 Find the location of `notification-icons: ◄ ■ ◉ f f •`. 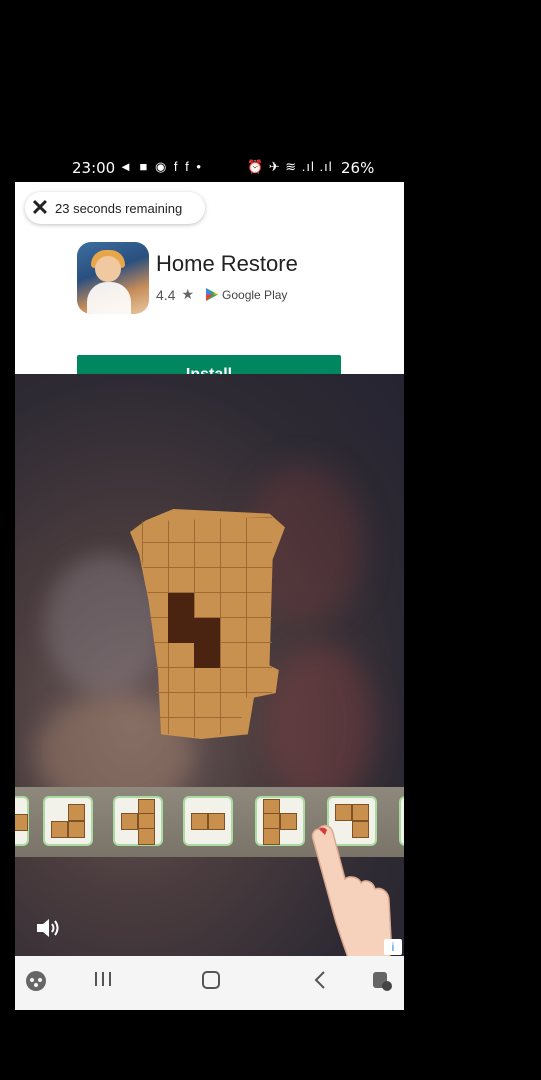

notification-icons: ◄ ■ ◉ f f • is located at coordinates (161, 166).